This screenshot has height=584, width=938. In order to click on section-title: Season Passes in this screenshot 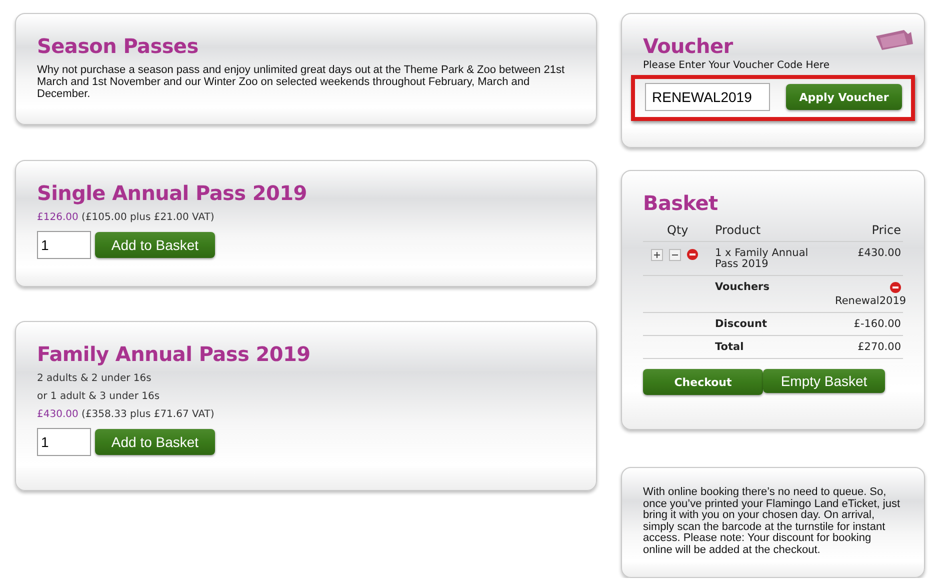, I will do `click(117, 46)`.